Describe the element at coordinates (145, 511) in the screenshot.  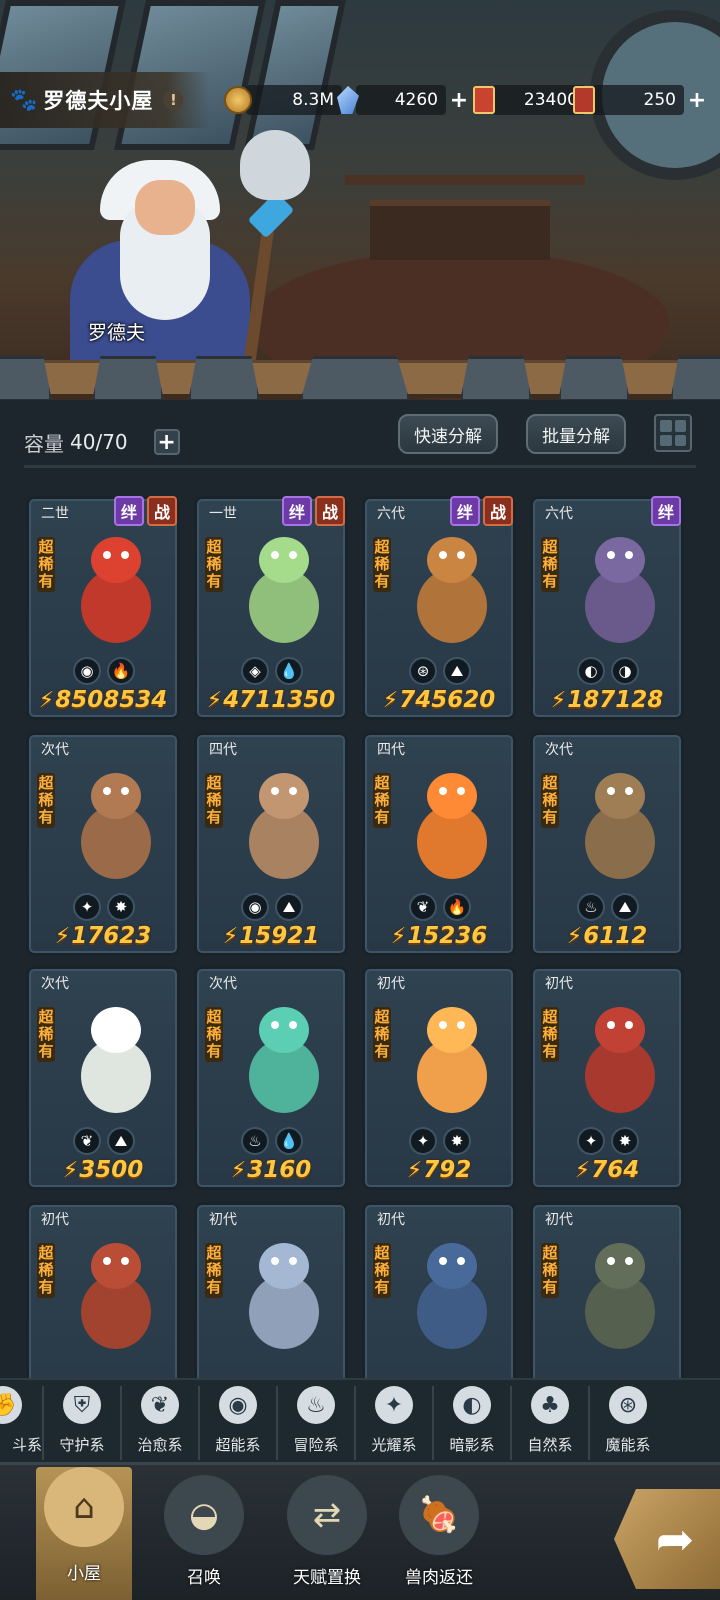
I see `tag-group: 绊战` at that location.